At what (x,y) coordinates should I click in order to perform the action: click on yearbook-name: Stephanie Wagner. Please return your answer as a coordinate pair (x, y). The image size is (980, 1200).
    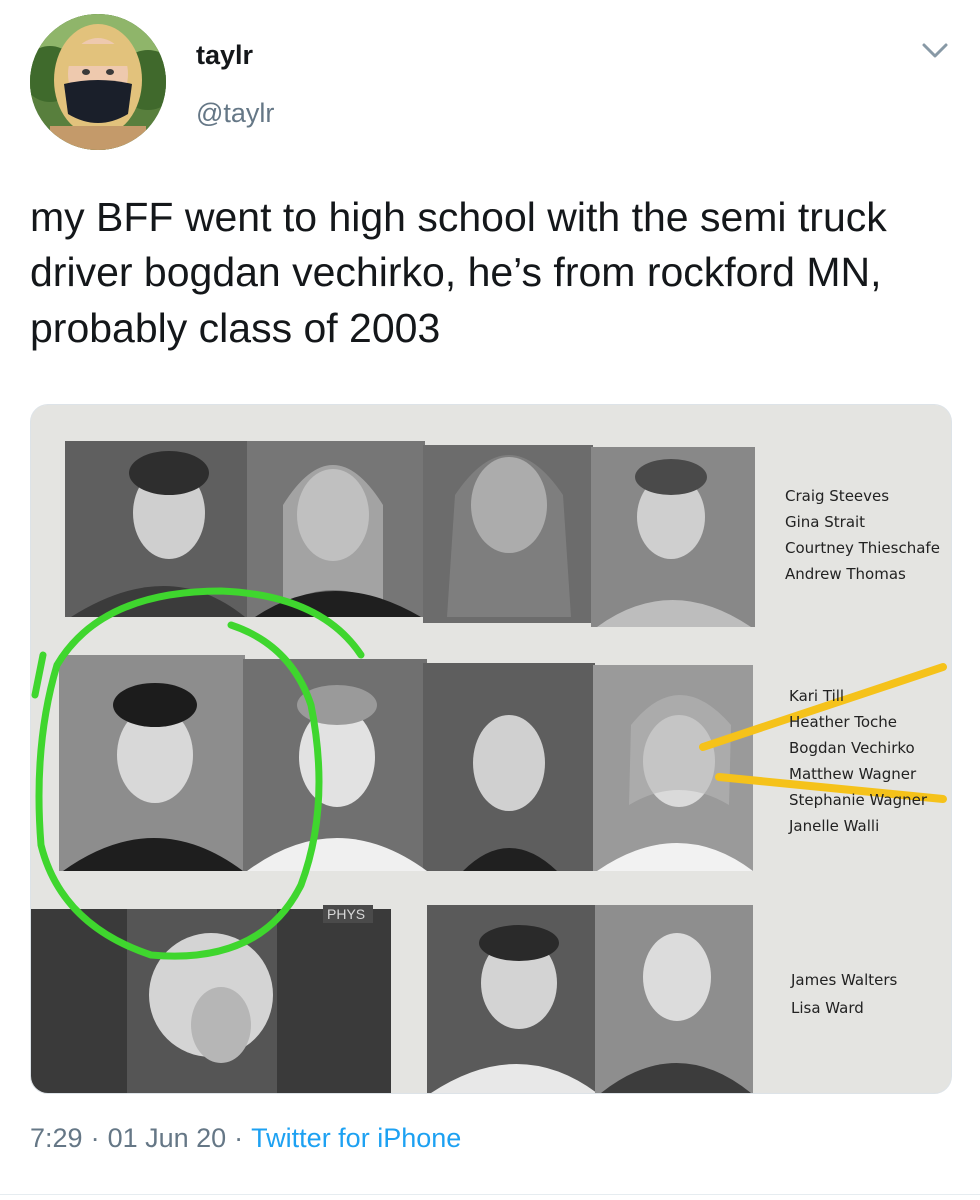
    Looking at the image, I should click on (858, 800).